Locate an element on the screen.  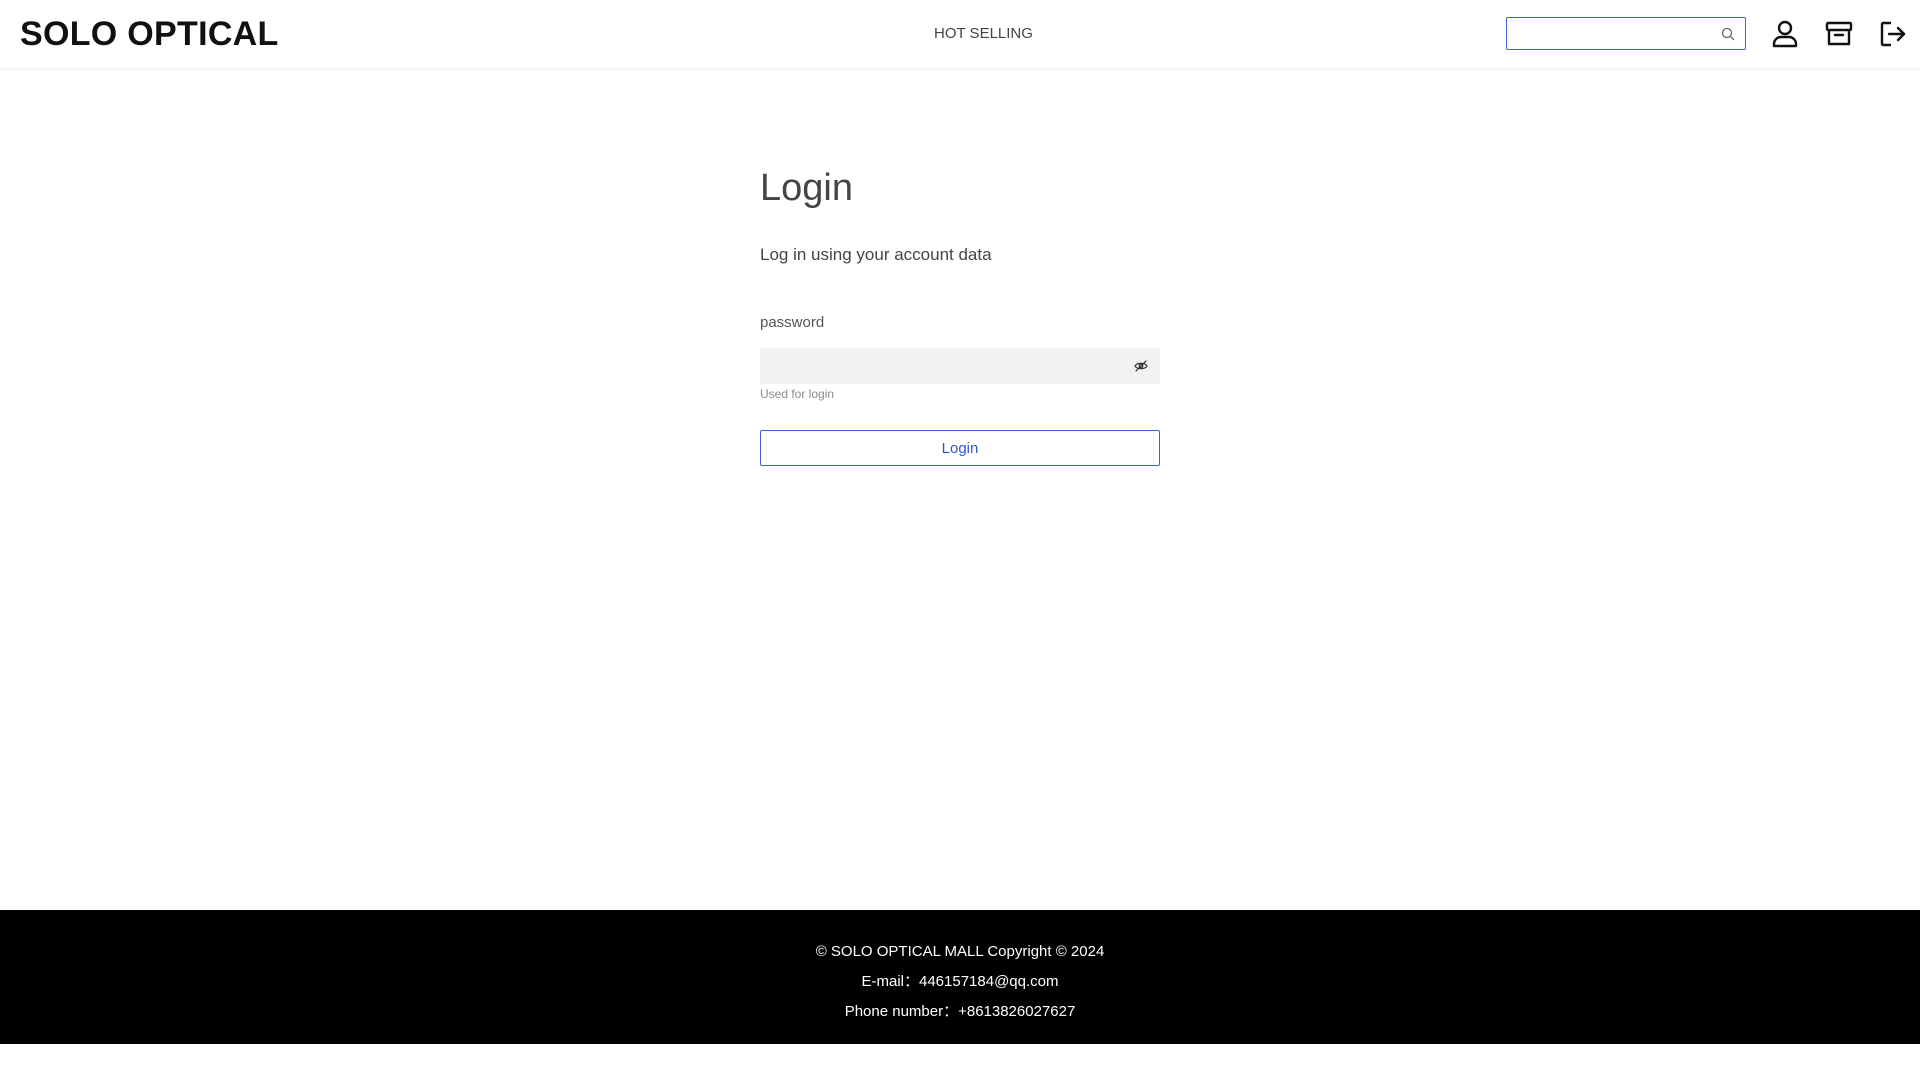
user-icon is located at coordinates (1785, 34).